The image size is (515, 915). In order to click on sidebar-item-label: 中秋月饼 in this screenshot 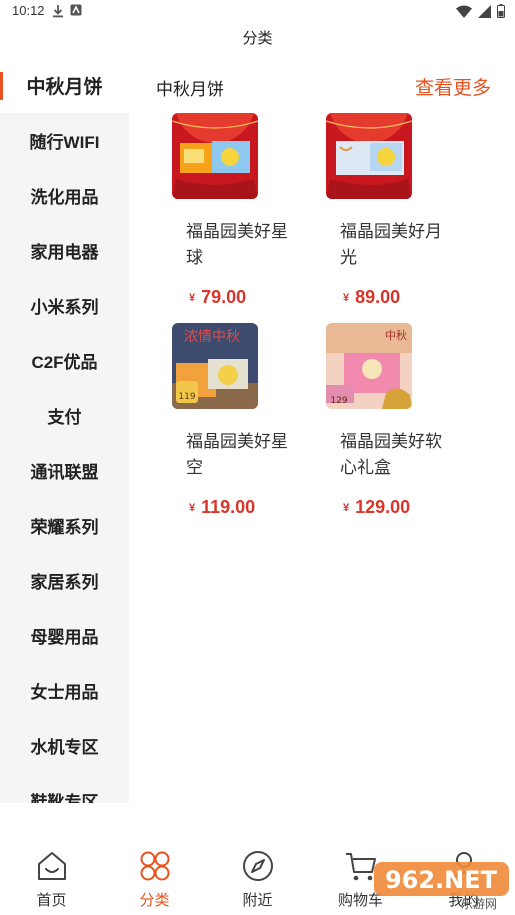, I will do `click(64, 87)`.